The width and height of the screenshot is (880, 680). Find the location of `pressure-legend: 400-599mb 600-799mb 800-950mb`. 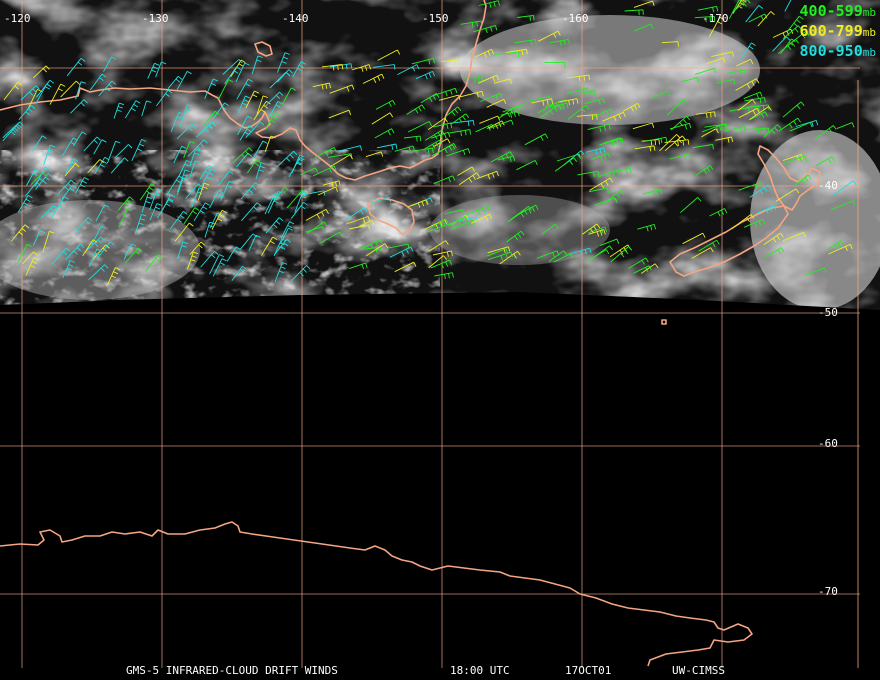

pressure-legend: 400-599mb 600-799mb 800-950mb is located at coordinates (838, 32).